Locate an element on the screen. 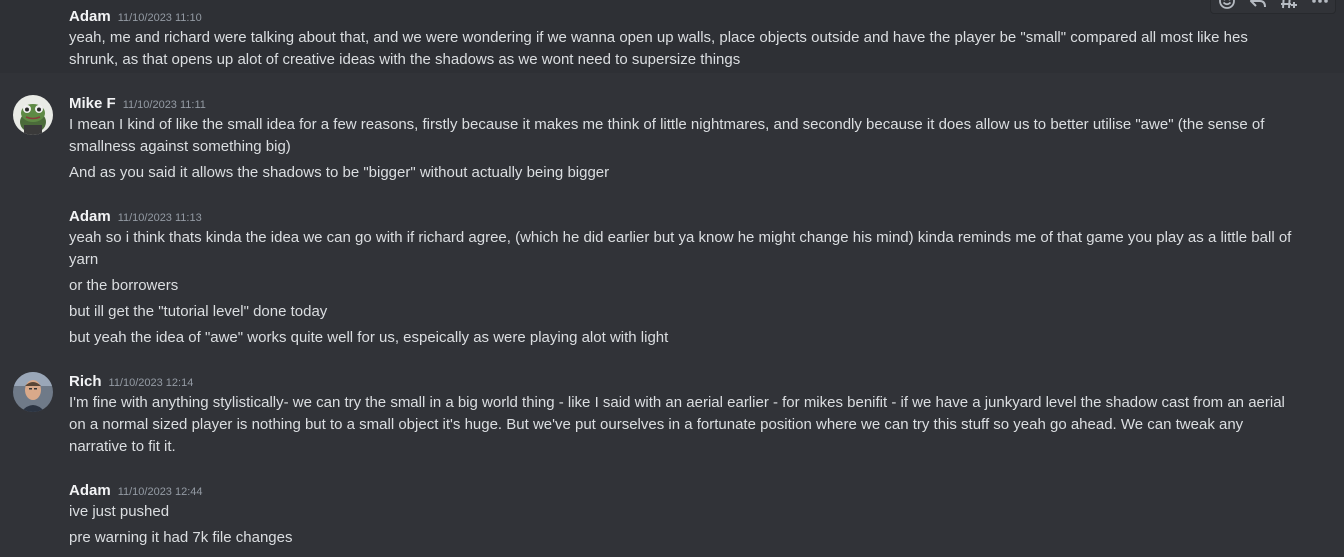  message-text: ive just pushed is located at coordinates (119, 511).